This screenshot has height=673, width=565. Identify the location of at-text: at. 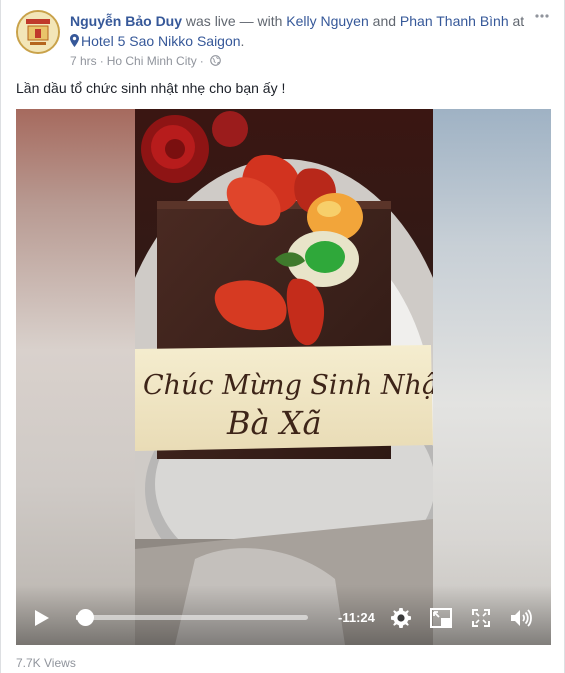
(518, 21).